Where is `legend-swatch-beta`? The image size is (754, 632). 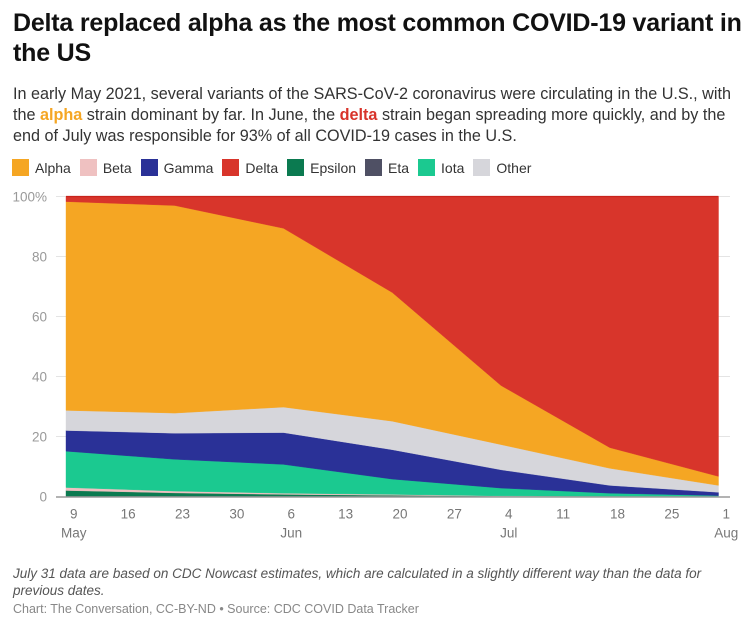 legend-swatch-beta is located at coordinates (88, 167).